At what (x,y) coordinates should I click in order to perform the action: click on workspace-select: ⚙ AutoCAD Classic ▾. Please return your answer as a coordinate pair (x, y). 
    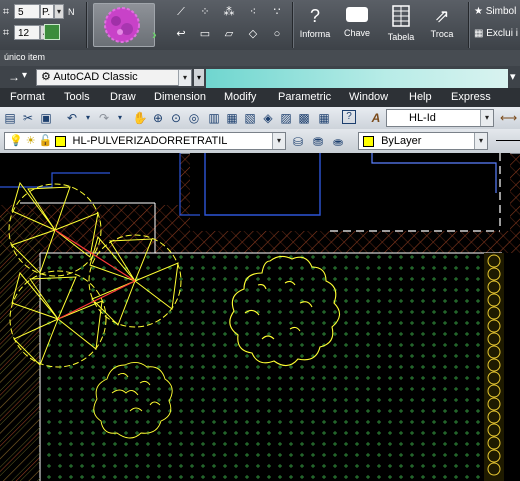
    Looking at the image, I should click on (114, 77).